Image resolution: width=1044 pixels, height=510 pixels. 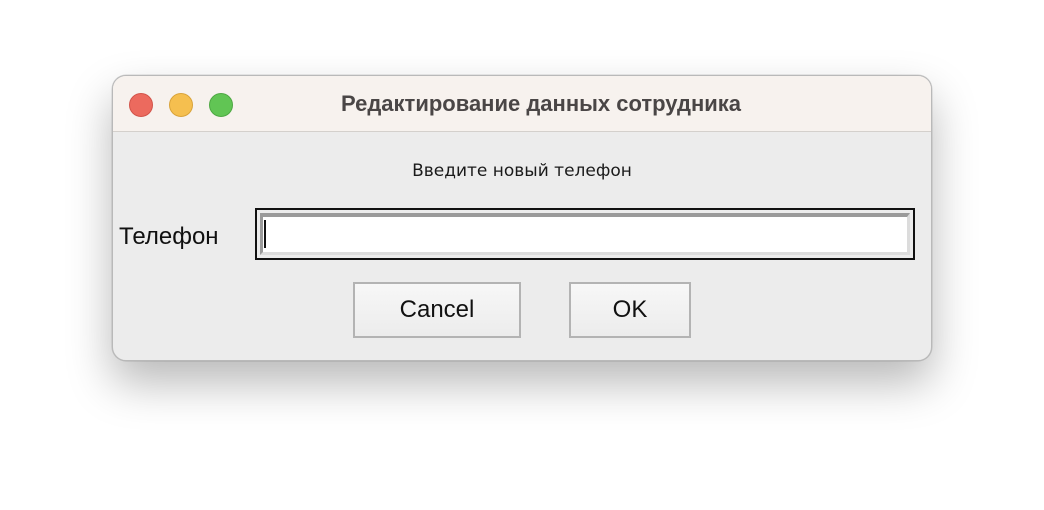 I want to click on text-caret, so click(x=265, y=234).